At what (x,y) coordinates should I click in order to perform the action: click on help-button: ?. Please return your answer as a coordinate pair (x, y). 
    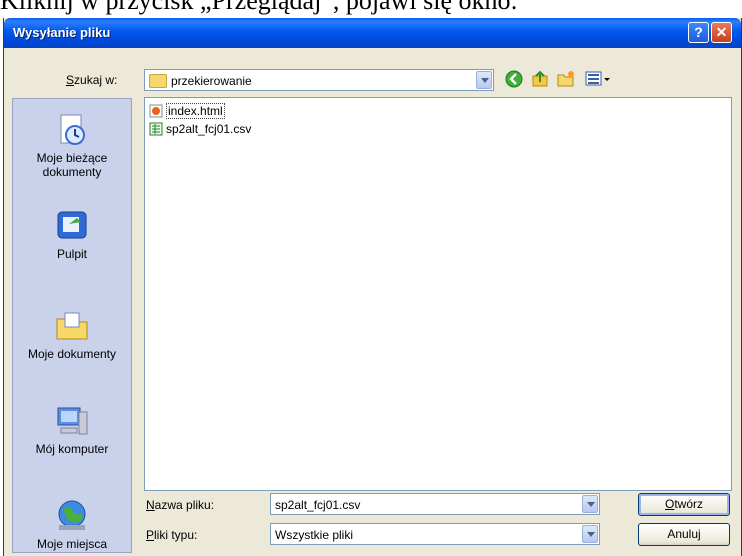
    Looking at the image, I should click on (698, 32).